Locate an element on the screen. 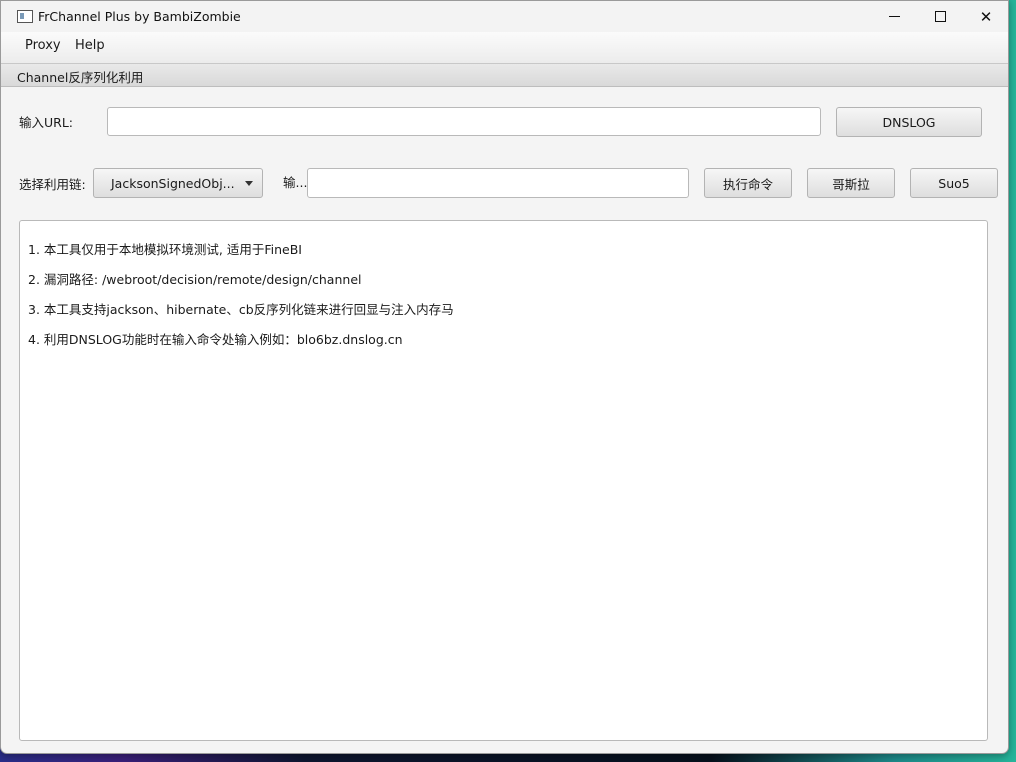 The width and height of the screenshot is (1016, 762). url-label: 输入URL: is located at coordinates (46, 122).